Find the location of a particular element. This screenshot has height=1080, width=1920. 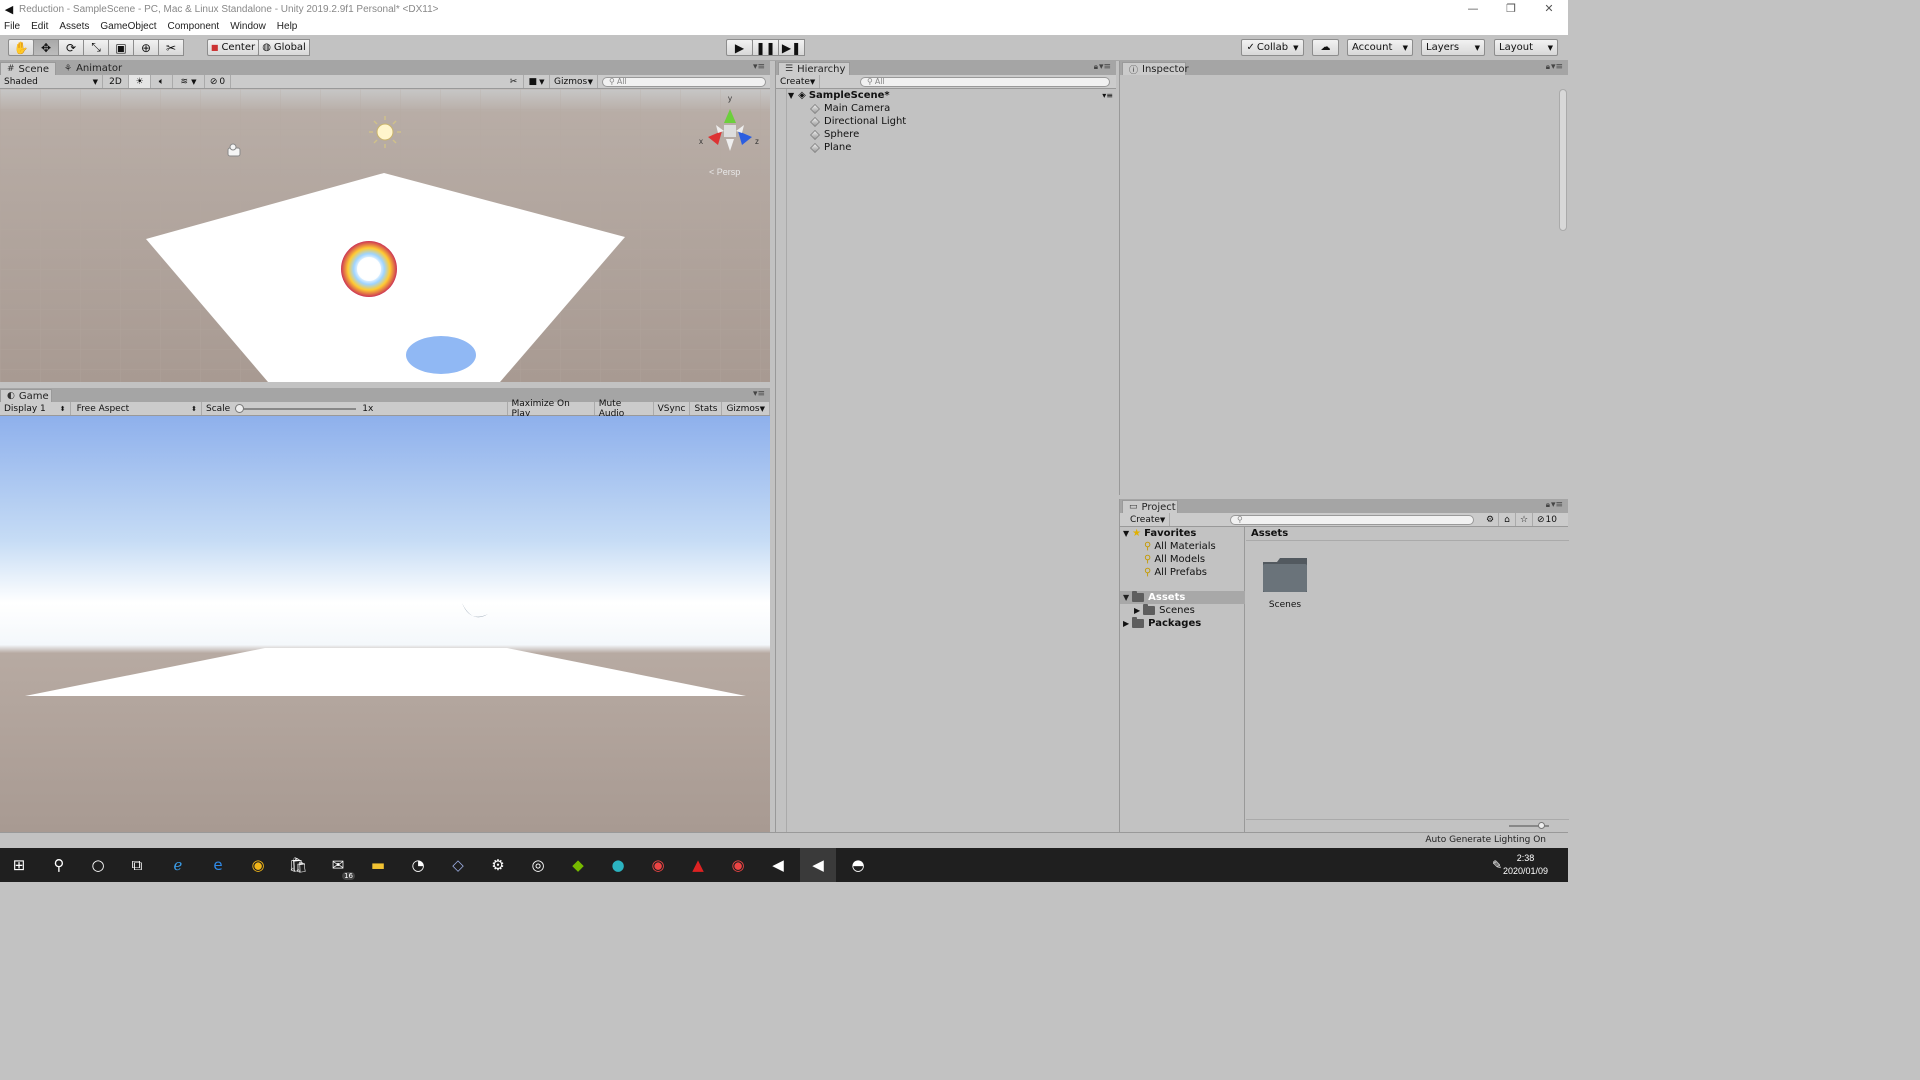

scene-gizmos-dropdown: Gizmos ▼ is located at coordinates (574, 81).